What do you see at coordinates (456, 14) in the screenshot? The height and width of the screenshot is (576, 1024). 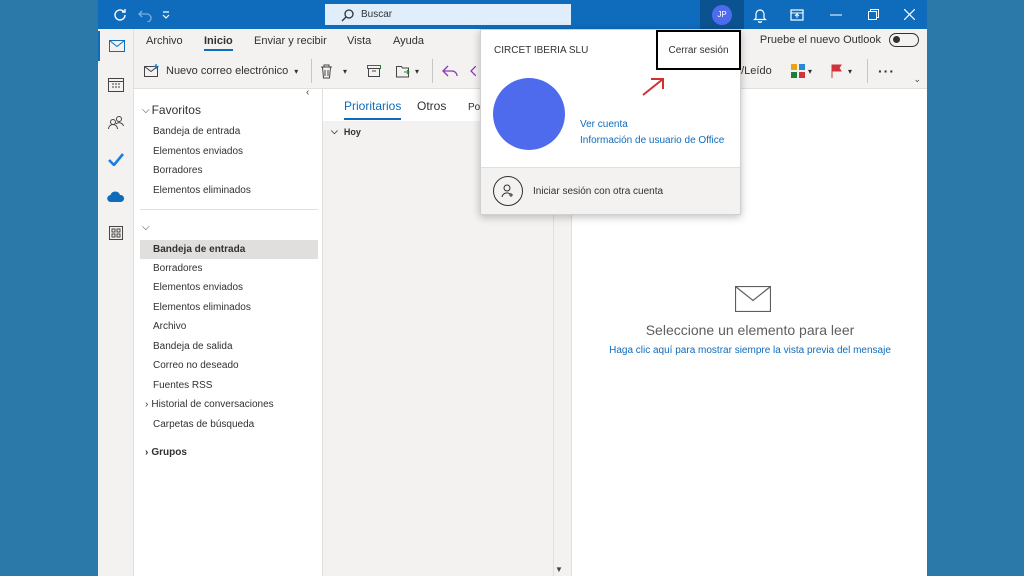 I see `search-input` at bounding box center [456, 14].